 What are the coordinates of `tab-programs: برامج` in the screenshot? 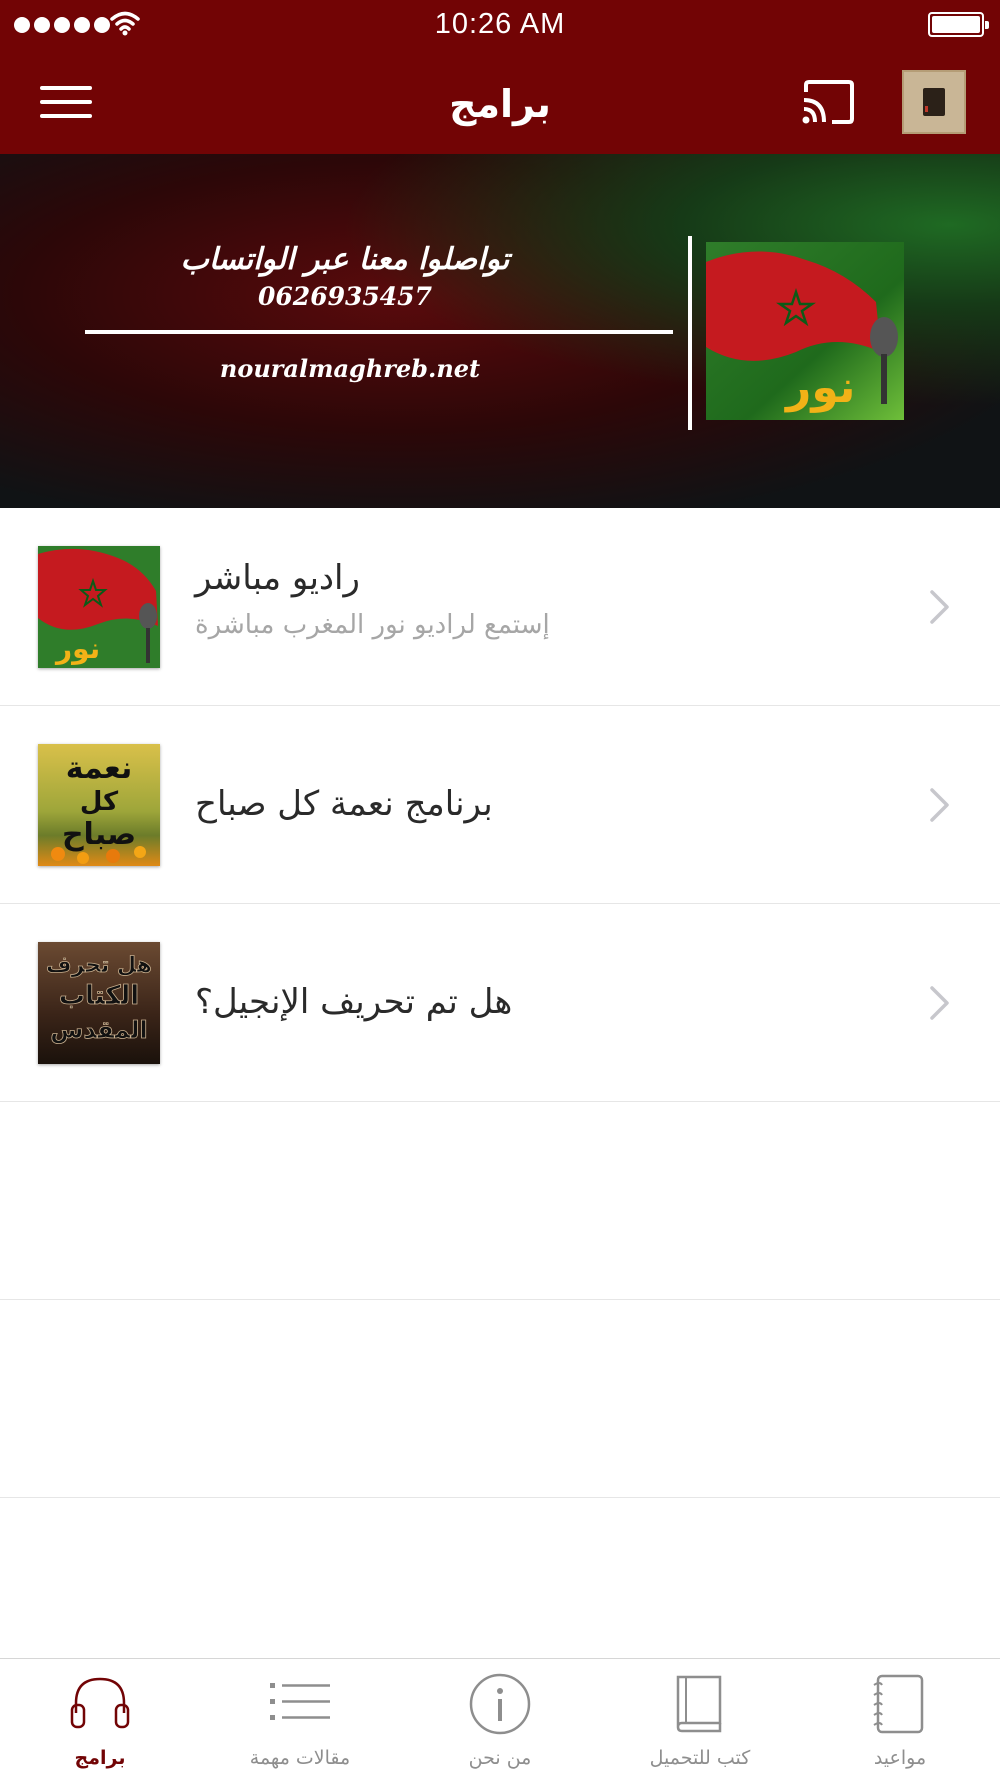 It's located at (100, 1718).